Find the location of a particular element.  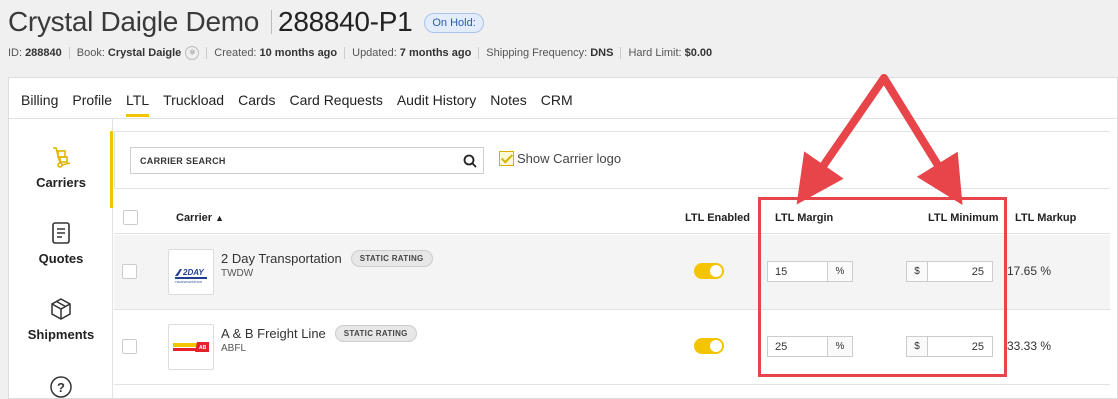

annotation-arrow-left is located at coordinates (842, 139).